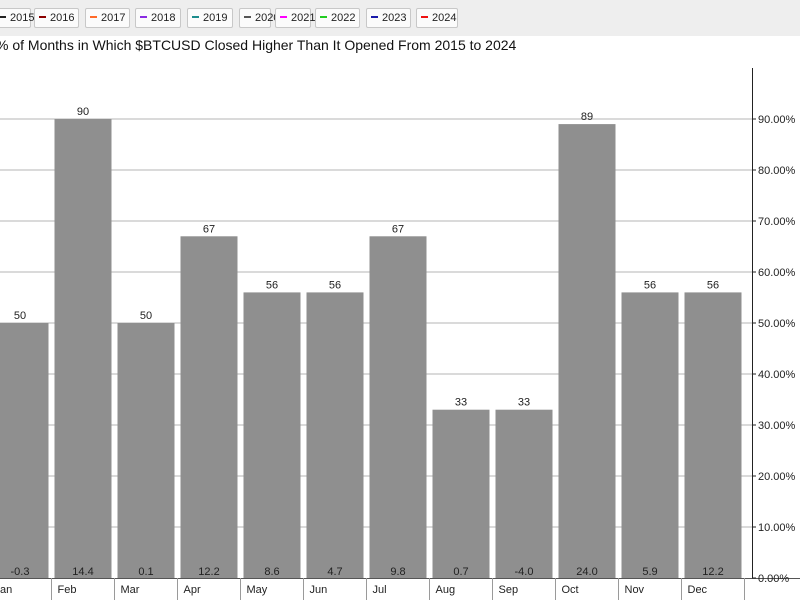 Image resolution: width=800 pixels, height=600 pixels. Describe the element at coordinates (146, 450) in the screenshot. I see `bar-mar` at that location.